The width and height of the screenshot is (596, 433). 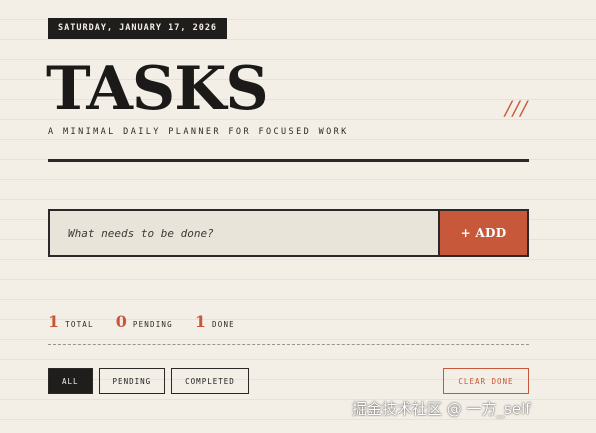 I want to click on new-task-form: + ADD, so click(x=288, y=233).